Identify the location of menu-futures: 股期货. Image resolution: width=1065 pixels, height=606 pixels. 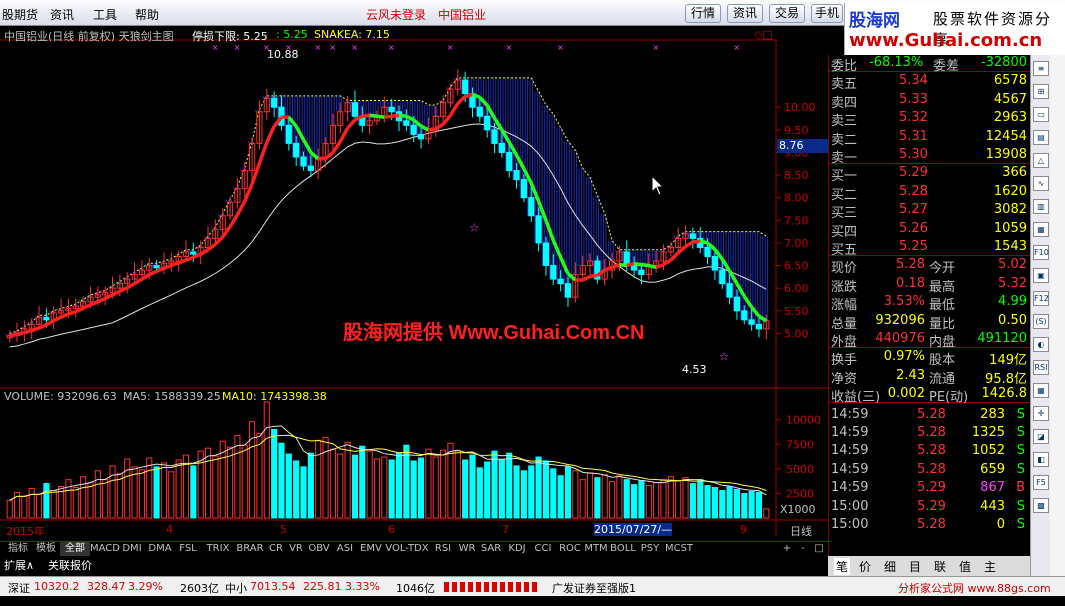
(20, 14).